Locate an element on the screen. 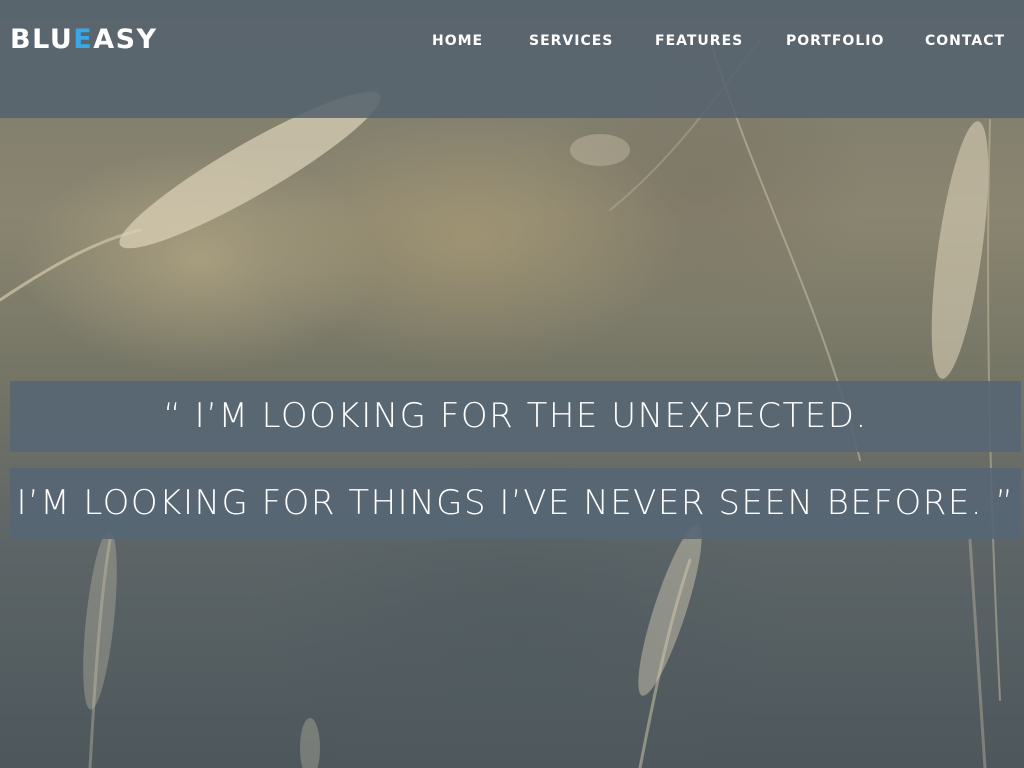 The height and width of the screenshot is (768, 1024). brand-accent-letter: E is located at coordinates (83, 39).